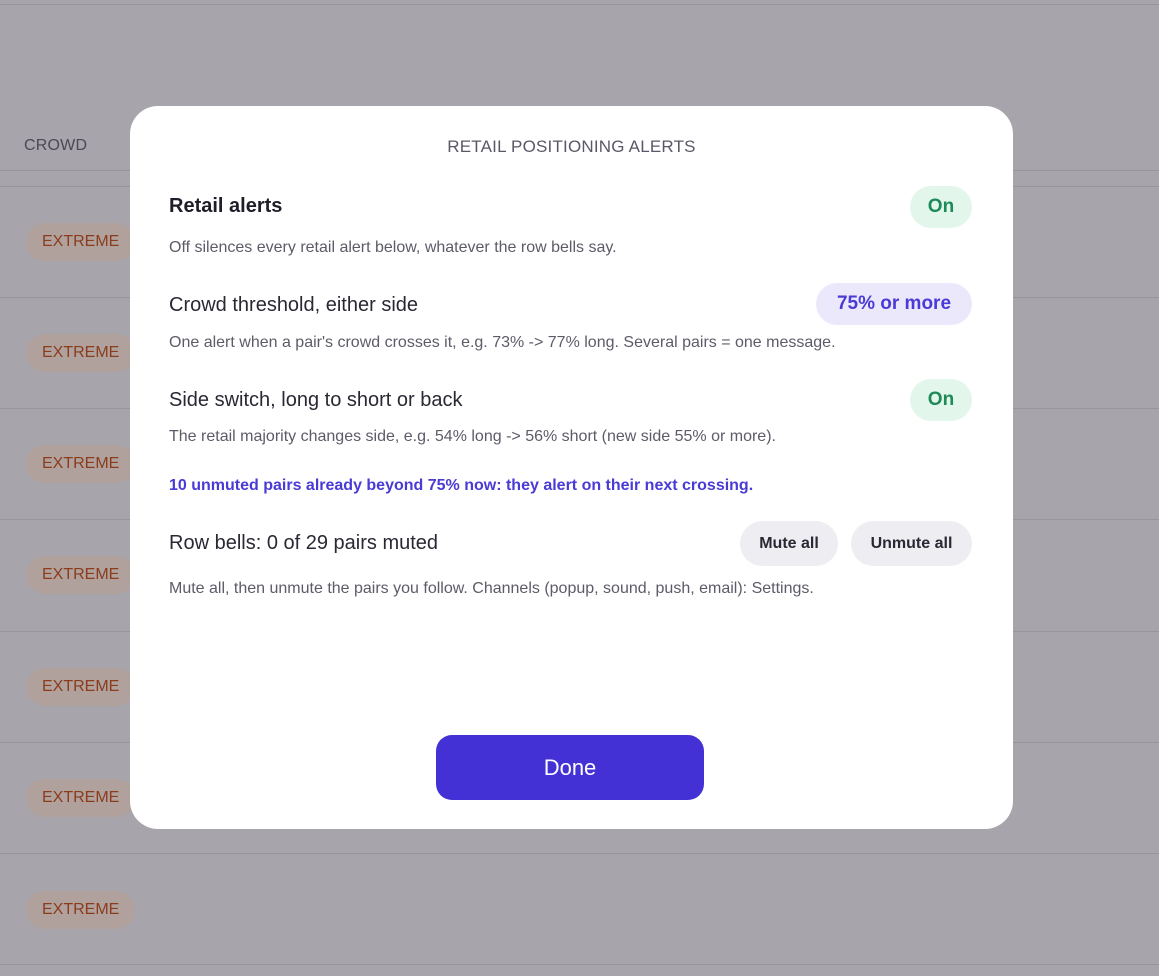 The height and width of the screenshot is (976, 1159). What do you see at coordinates (571, 146) in the screenshot?
I see `modal-title: RETAIL POSITIONING ALERTS` at bounding box center [571, 146].